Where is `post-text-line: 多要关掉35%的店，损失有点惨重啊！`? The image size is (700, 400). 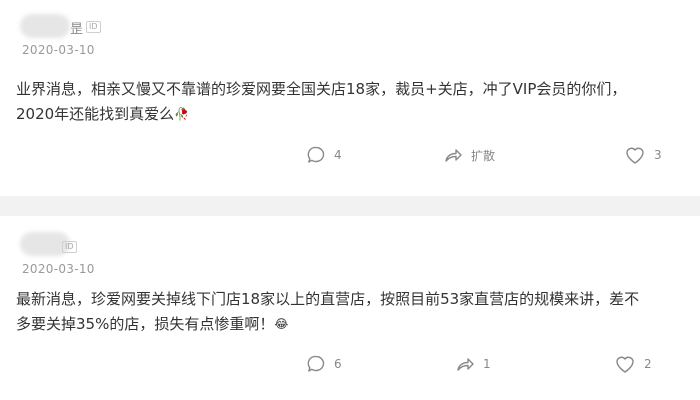 post-text-line: 多要关掉35%的店，损失有点惨重啊！ is located at coordinates (145, 324).